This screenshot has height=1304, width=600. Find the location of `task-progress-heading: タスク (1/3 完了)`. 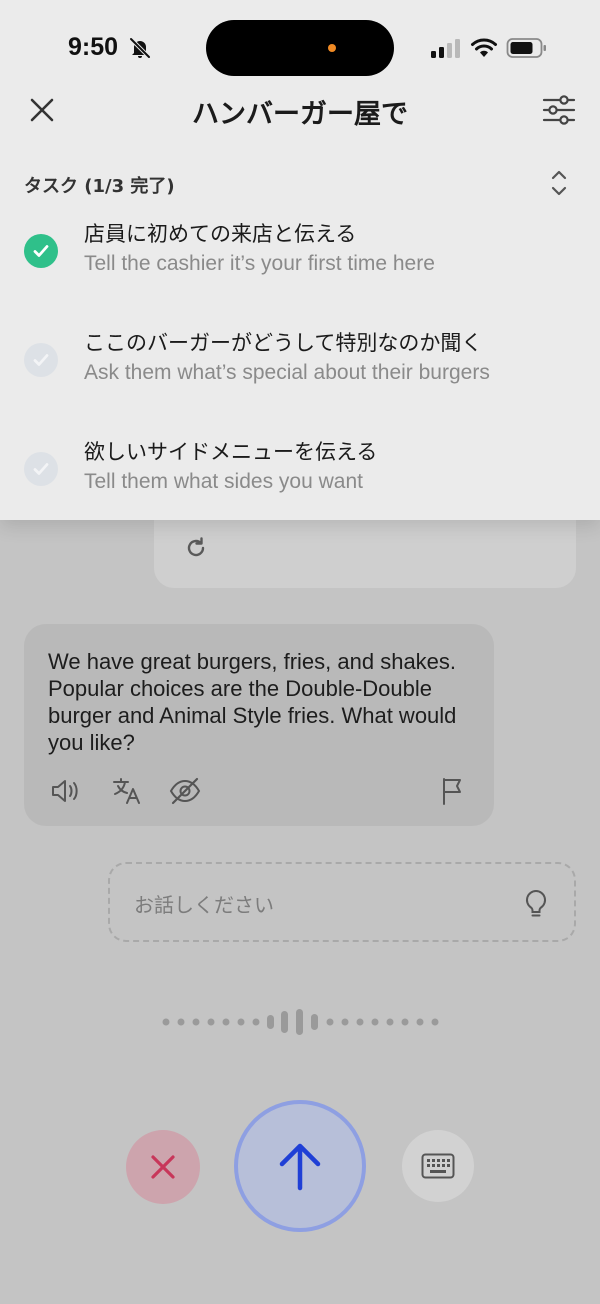

task-progress-heading: タスク (1/3 完了) is located at coordinates (99, 186).